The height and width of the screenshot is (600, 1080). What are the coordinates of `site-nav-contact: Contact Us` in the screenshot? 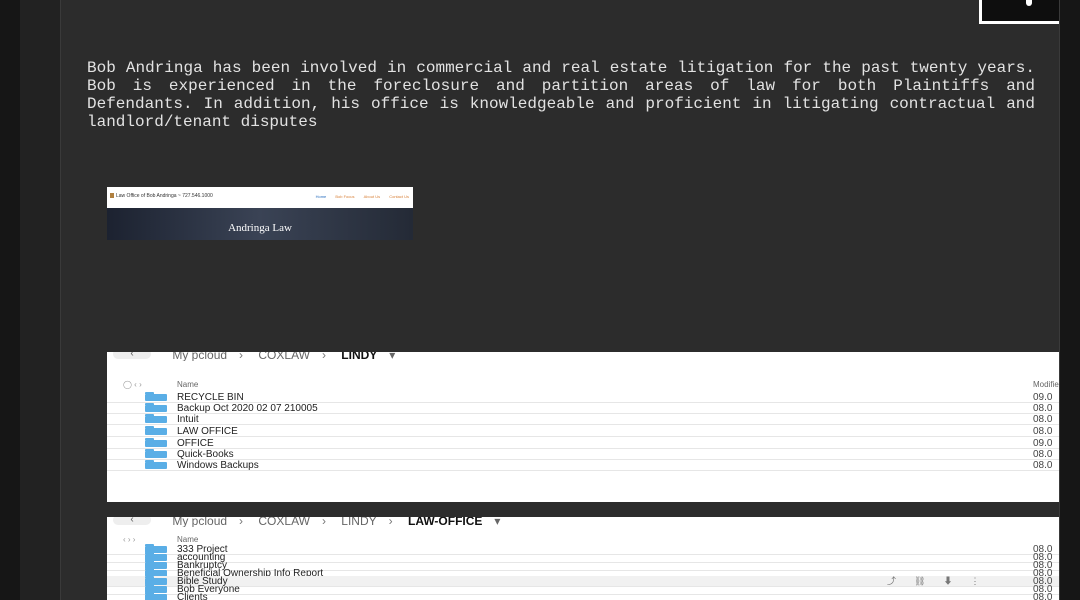 It's located at (399, 196).